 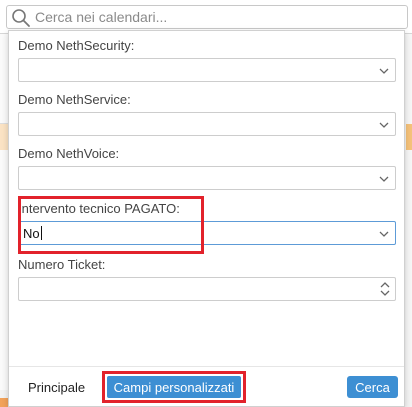 I want to click on tab-campi-personalizzati: Campi personalizzati, so click(x=174, y=387).